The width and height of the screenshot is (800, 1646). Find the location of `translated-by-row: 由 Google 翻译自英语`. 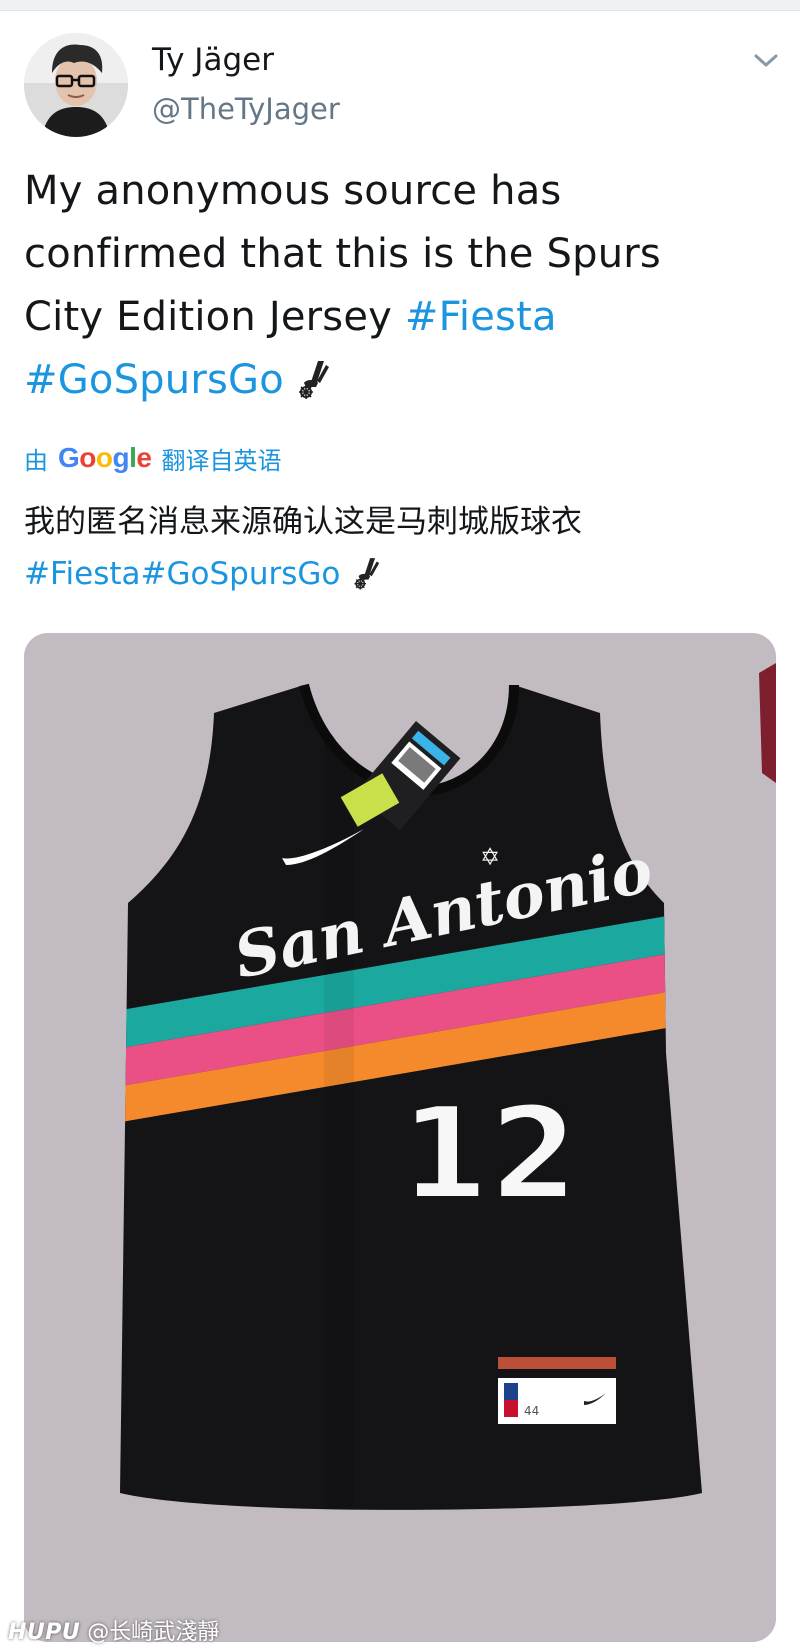

translated-by-row: 由 Google 翻译自英语 is located at coordinates (152, 458).